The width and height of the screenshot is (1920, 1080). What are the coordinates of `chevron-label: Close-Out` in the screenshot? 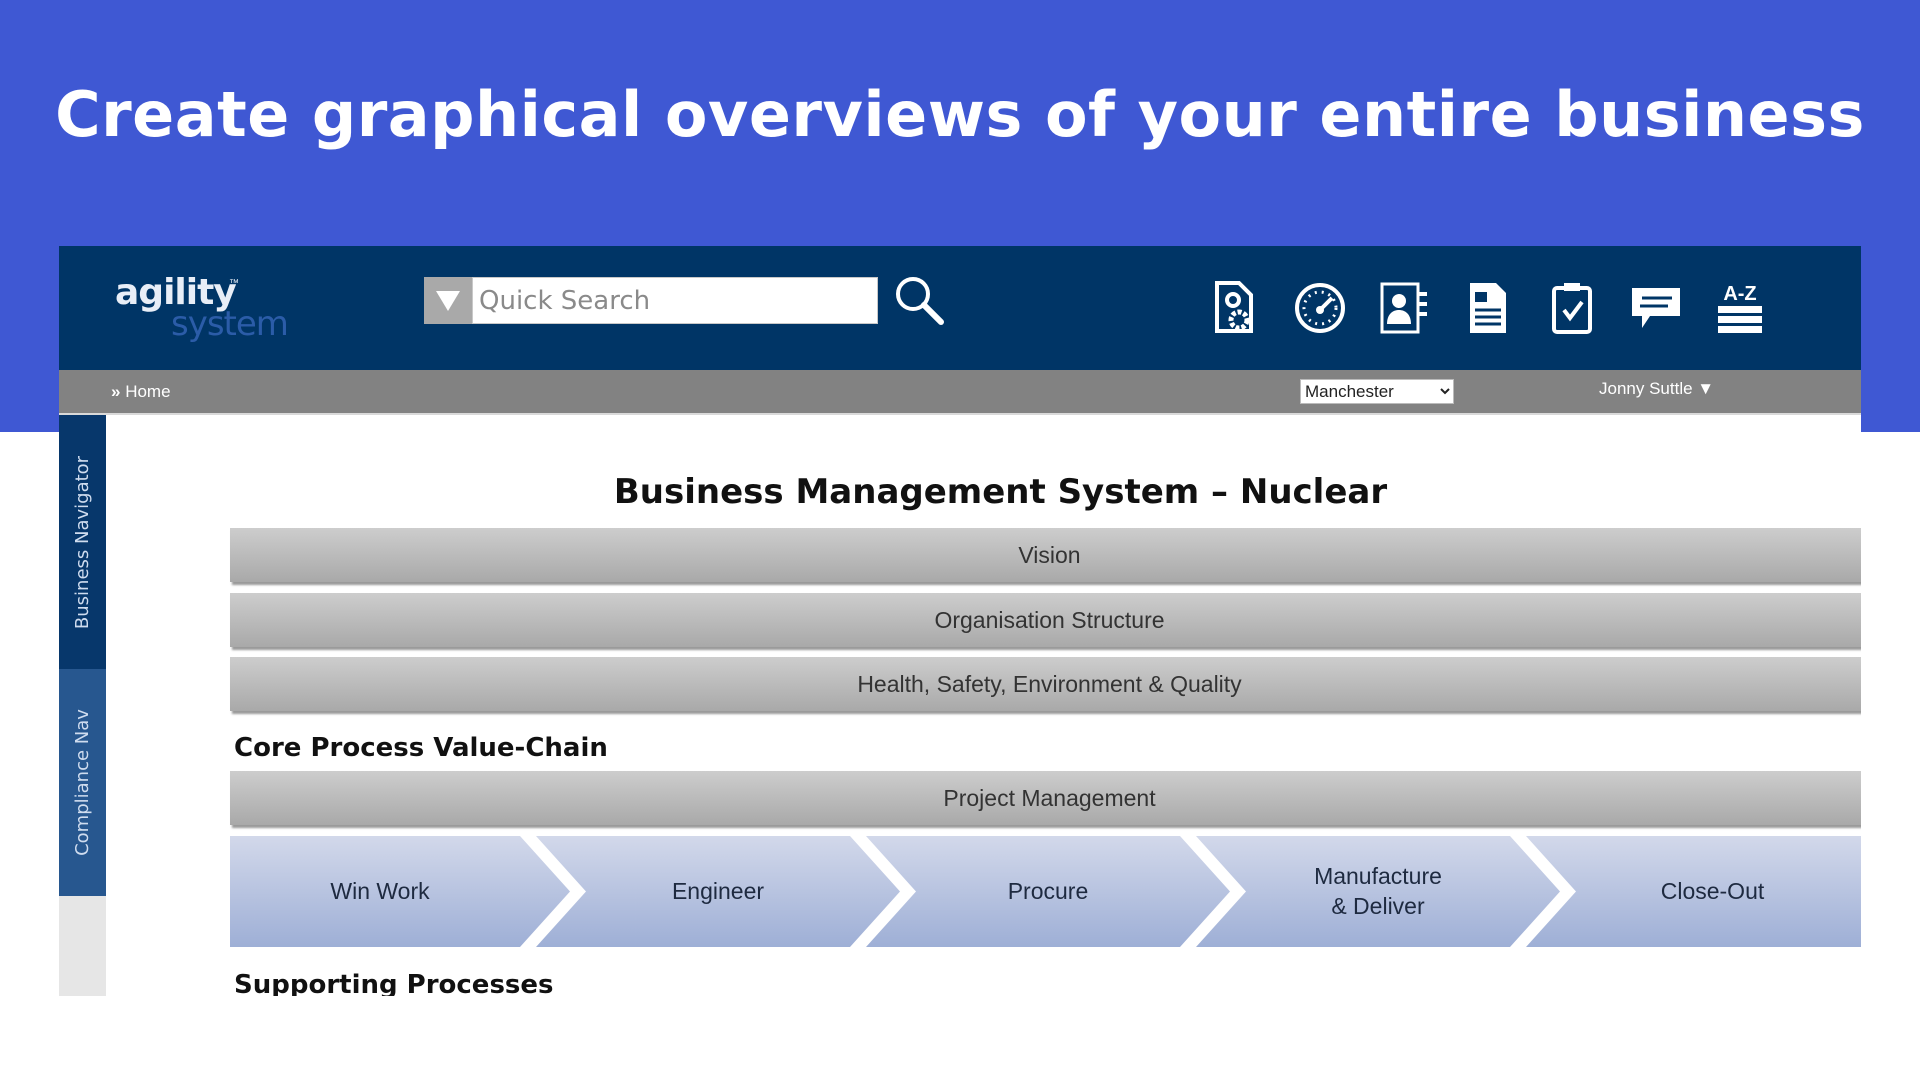 It's located at (1712, 890).